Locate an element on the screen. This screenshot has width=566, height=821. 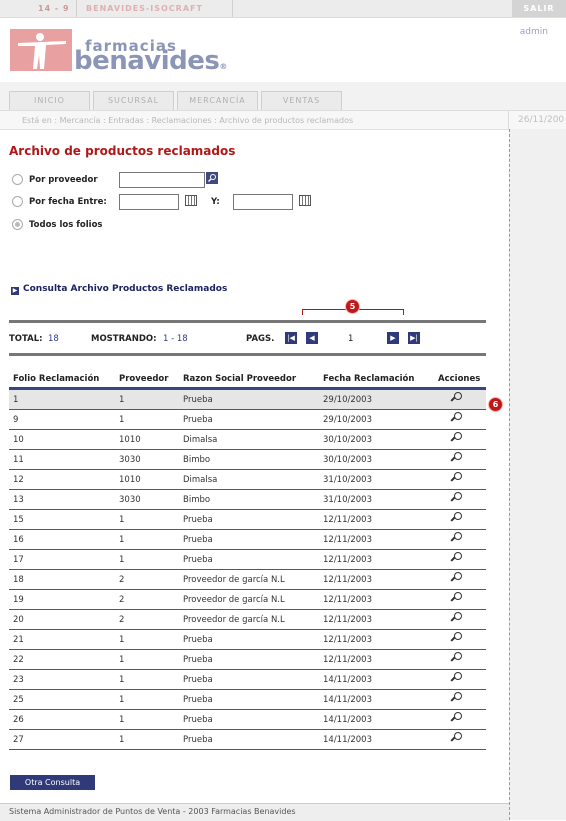
user-name: admin is located at coordinates (533, 32).